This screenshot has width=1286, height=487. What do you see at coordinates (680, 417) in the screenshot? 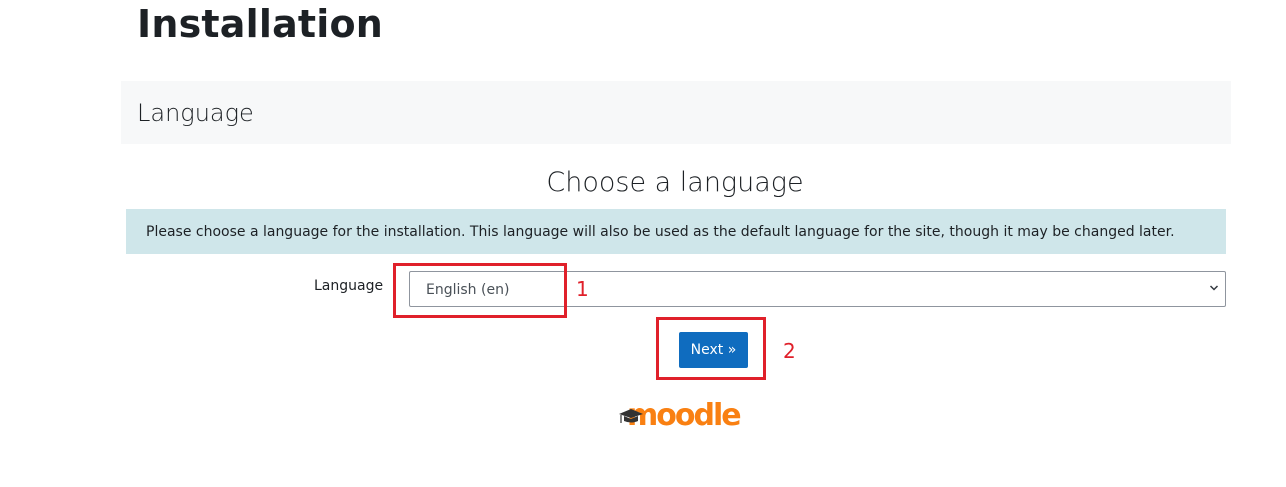
I see `moodle-logo: moodle` at bounding box center [680, 417].